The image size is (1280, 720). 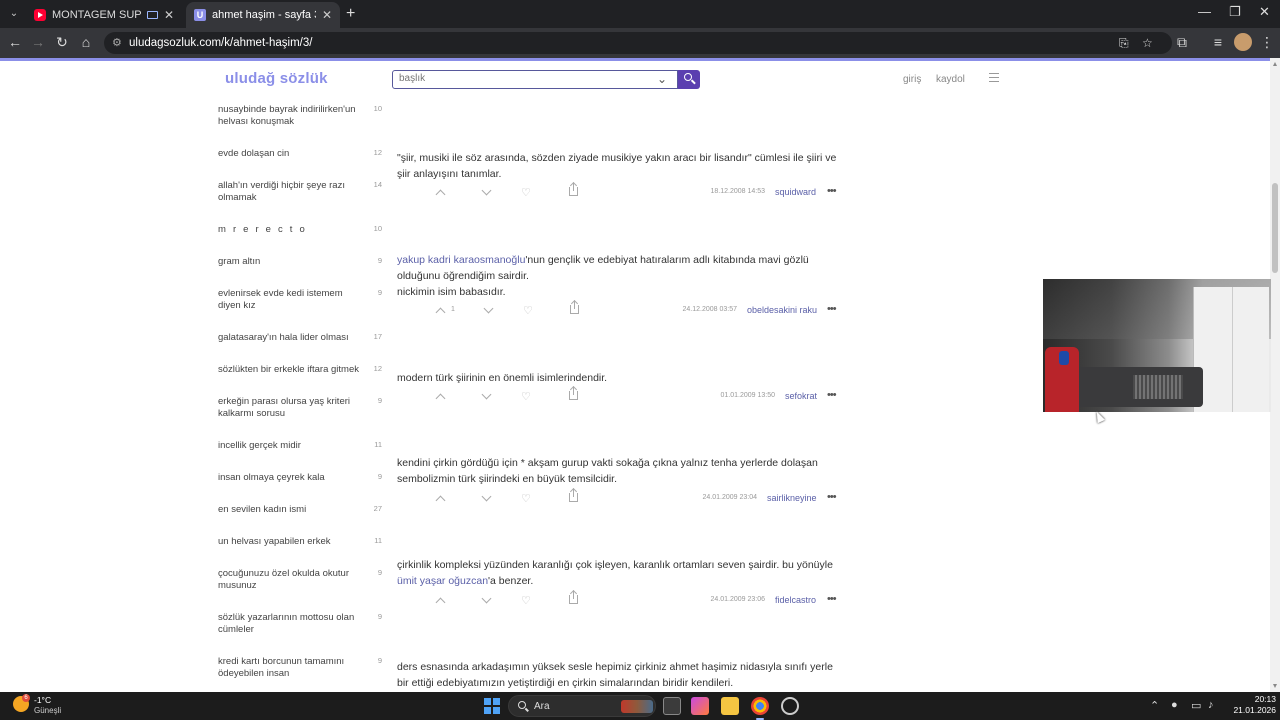 What do you see at coordinates (790, 706) in the screenshot?
I see `app-notification-icon` at bounding box center [790, 706].